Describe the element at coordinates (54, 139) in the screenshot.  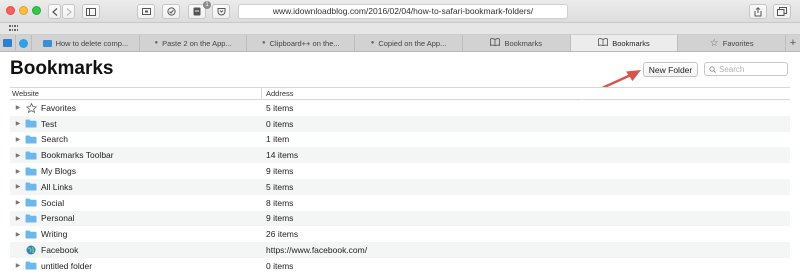
I see `bookmark-name: Search` at that location.